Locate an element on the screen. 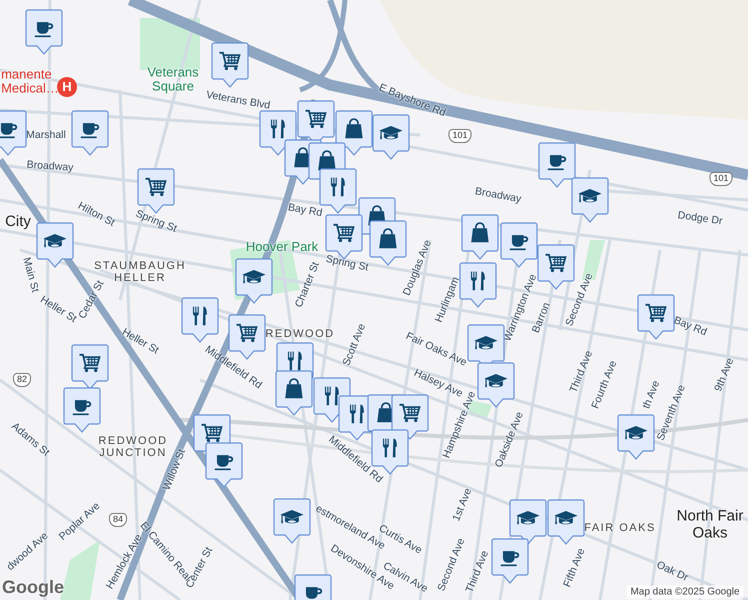 Image resolution: width=748 pixels, height=600 pixels. city-label: North Fair Oaks is located at coordinates (710, 525).